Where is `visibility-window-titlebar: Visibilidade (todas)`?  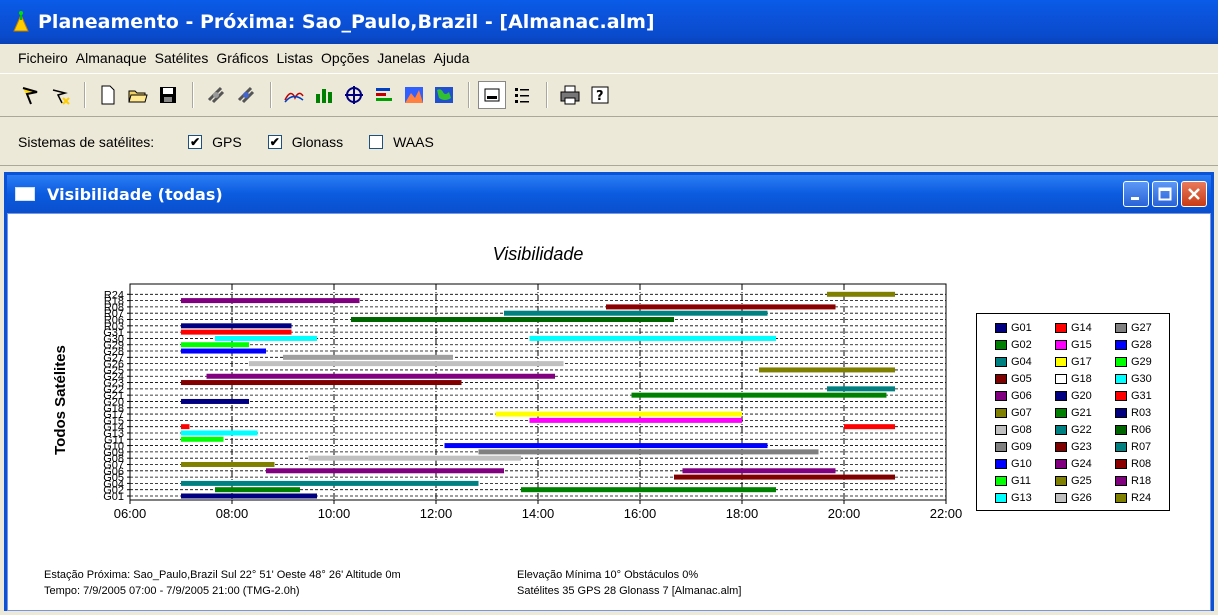 visibility-window-titlebar: Visibilidade (todas) is located at coordinates (609, 194).